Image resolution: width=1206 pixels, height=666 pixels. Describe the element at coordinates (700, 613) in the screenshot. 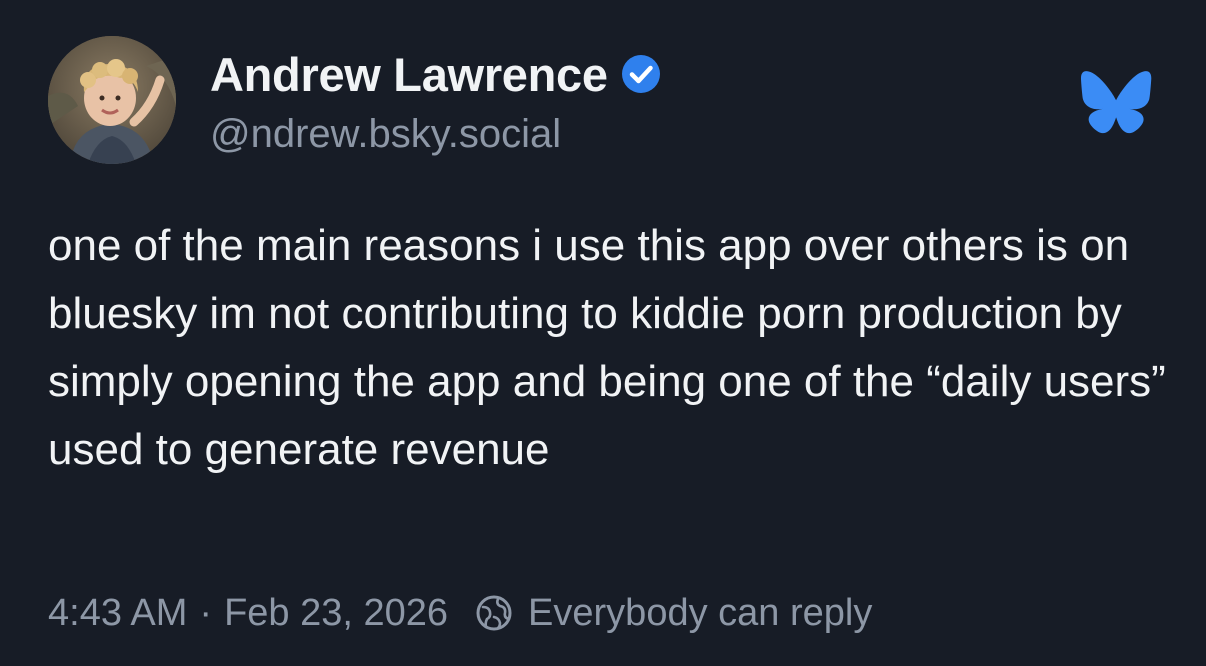

I see `reply-setting: Everybody can reply` at that location.